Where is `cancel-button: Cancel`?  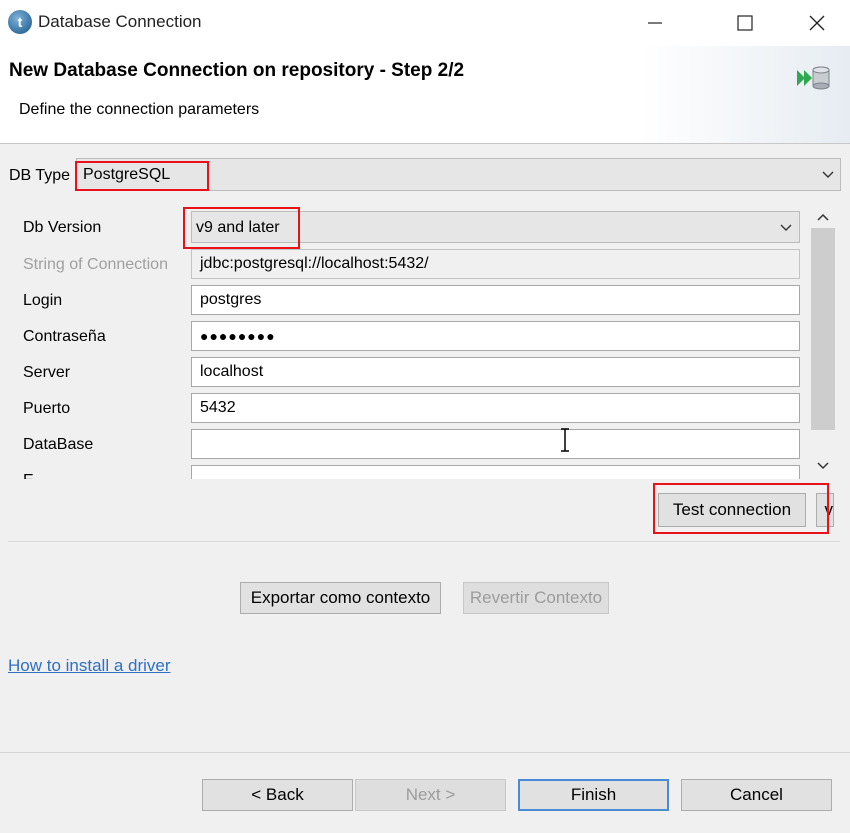 cancel-button: Cancel is located at coordinates (756, 795).